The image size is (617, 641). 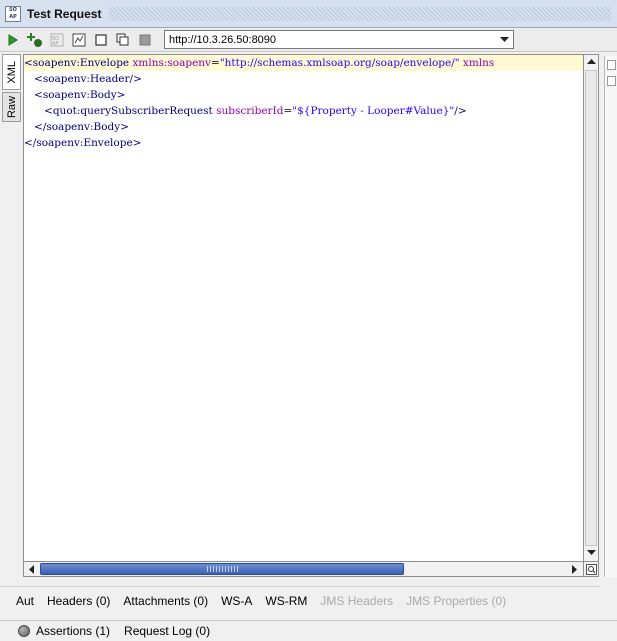 I want to click on scroll-up-button, so click(x=591, y=62).